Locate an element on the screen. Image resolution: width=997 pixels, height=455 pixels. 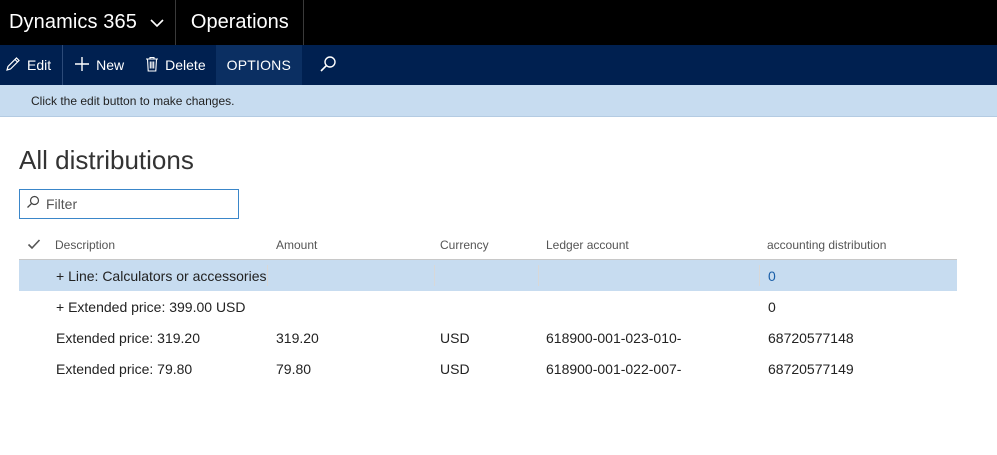
new-button: New is located at coordinates (99, 65).